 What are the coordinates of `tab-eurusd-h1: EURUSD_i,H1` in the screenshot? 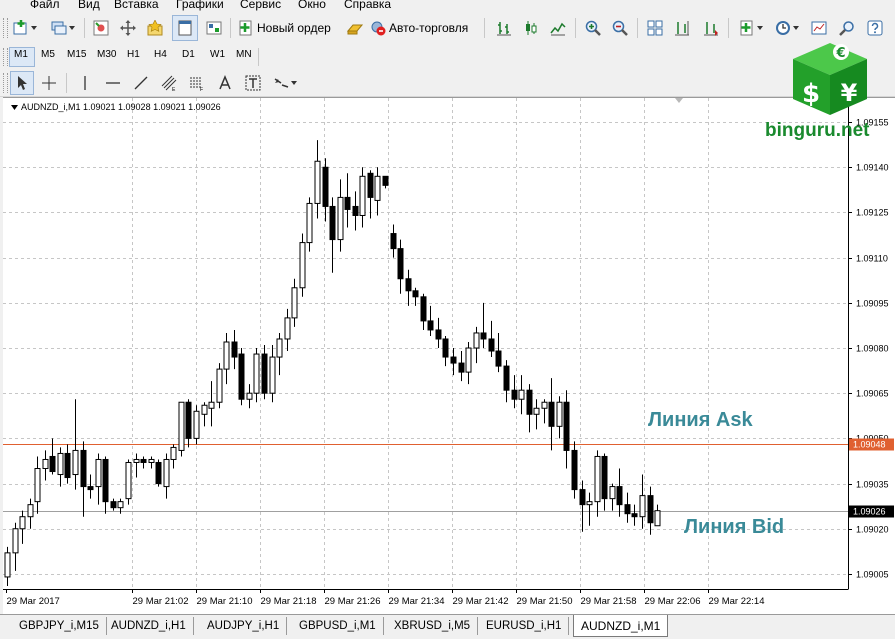 It's located at (524, 626).